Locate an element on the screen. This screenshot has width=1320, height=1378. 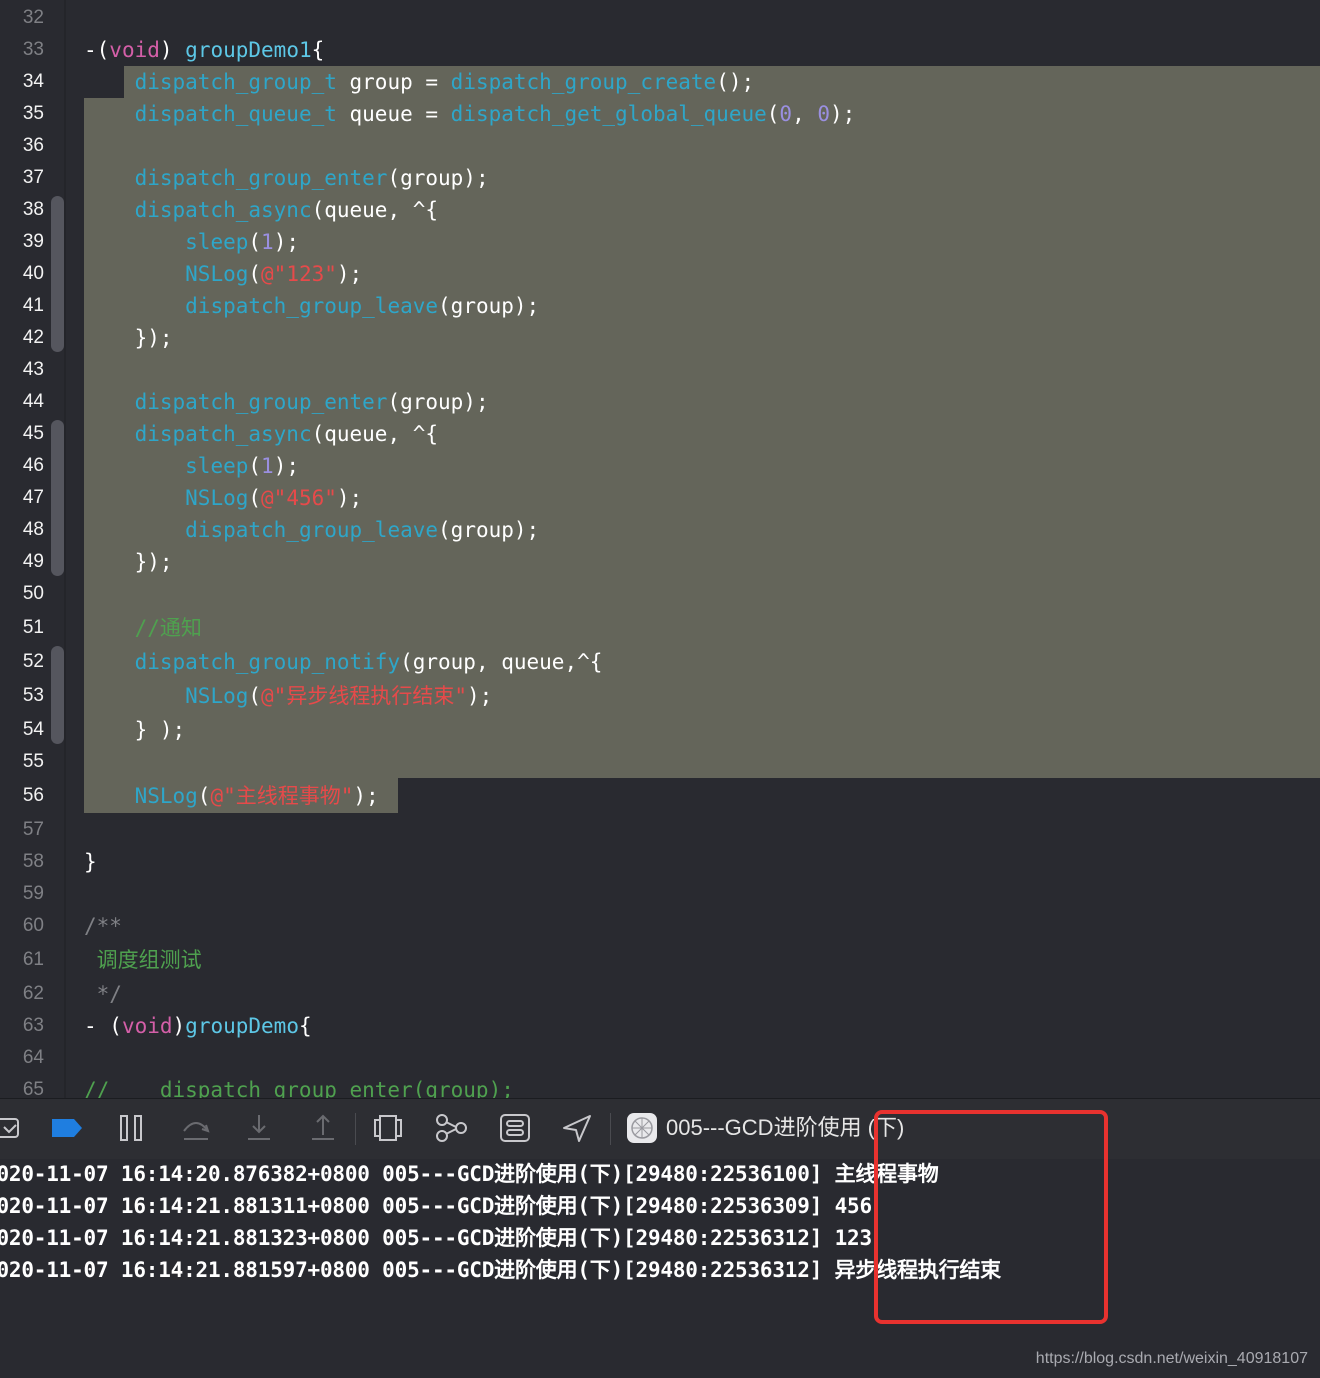
line-number: 44 is located at coordinates (33, 401).